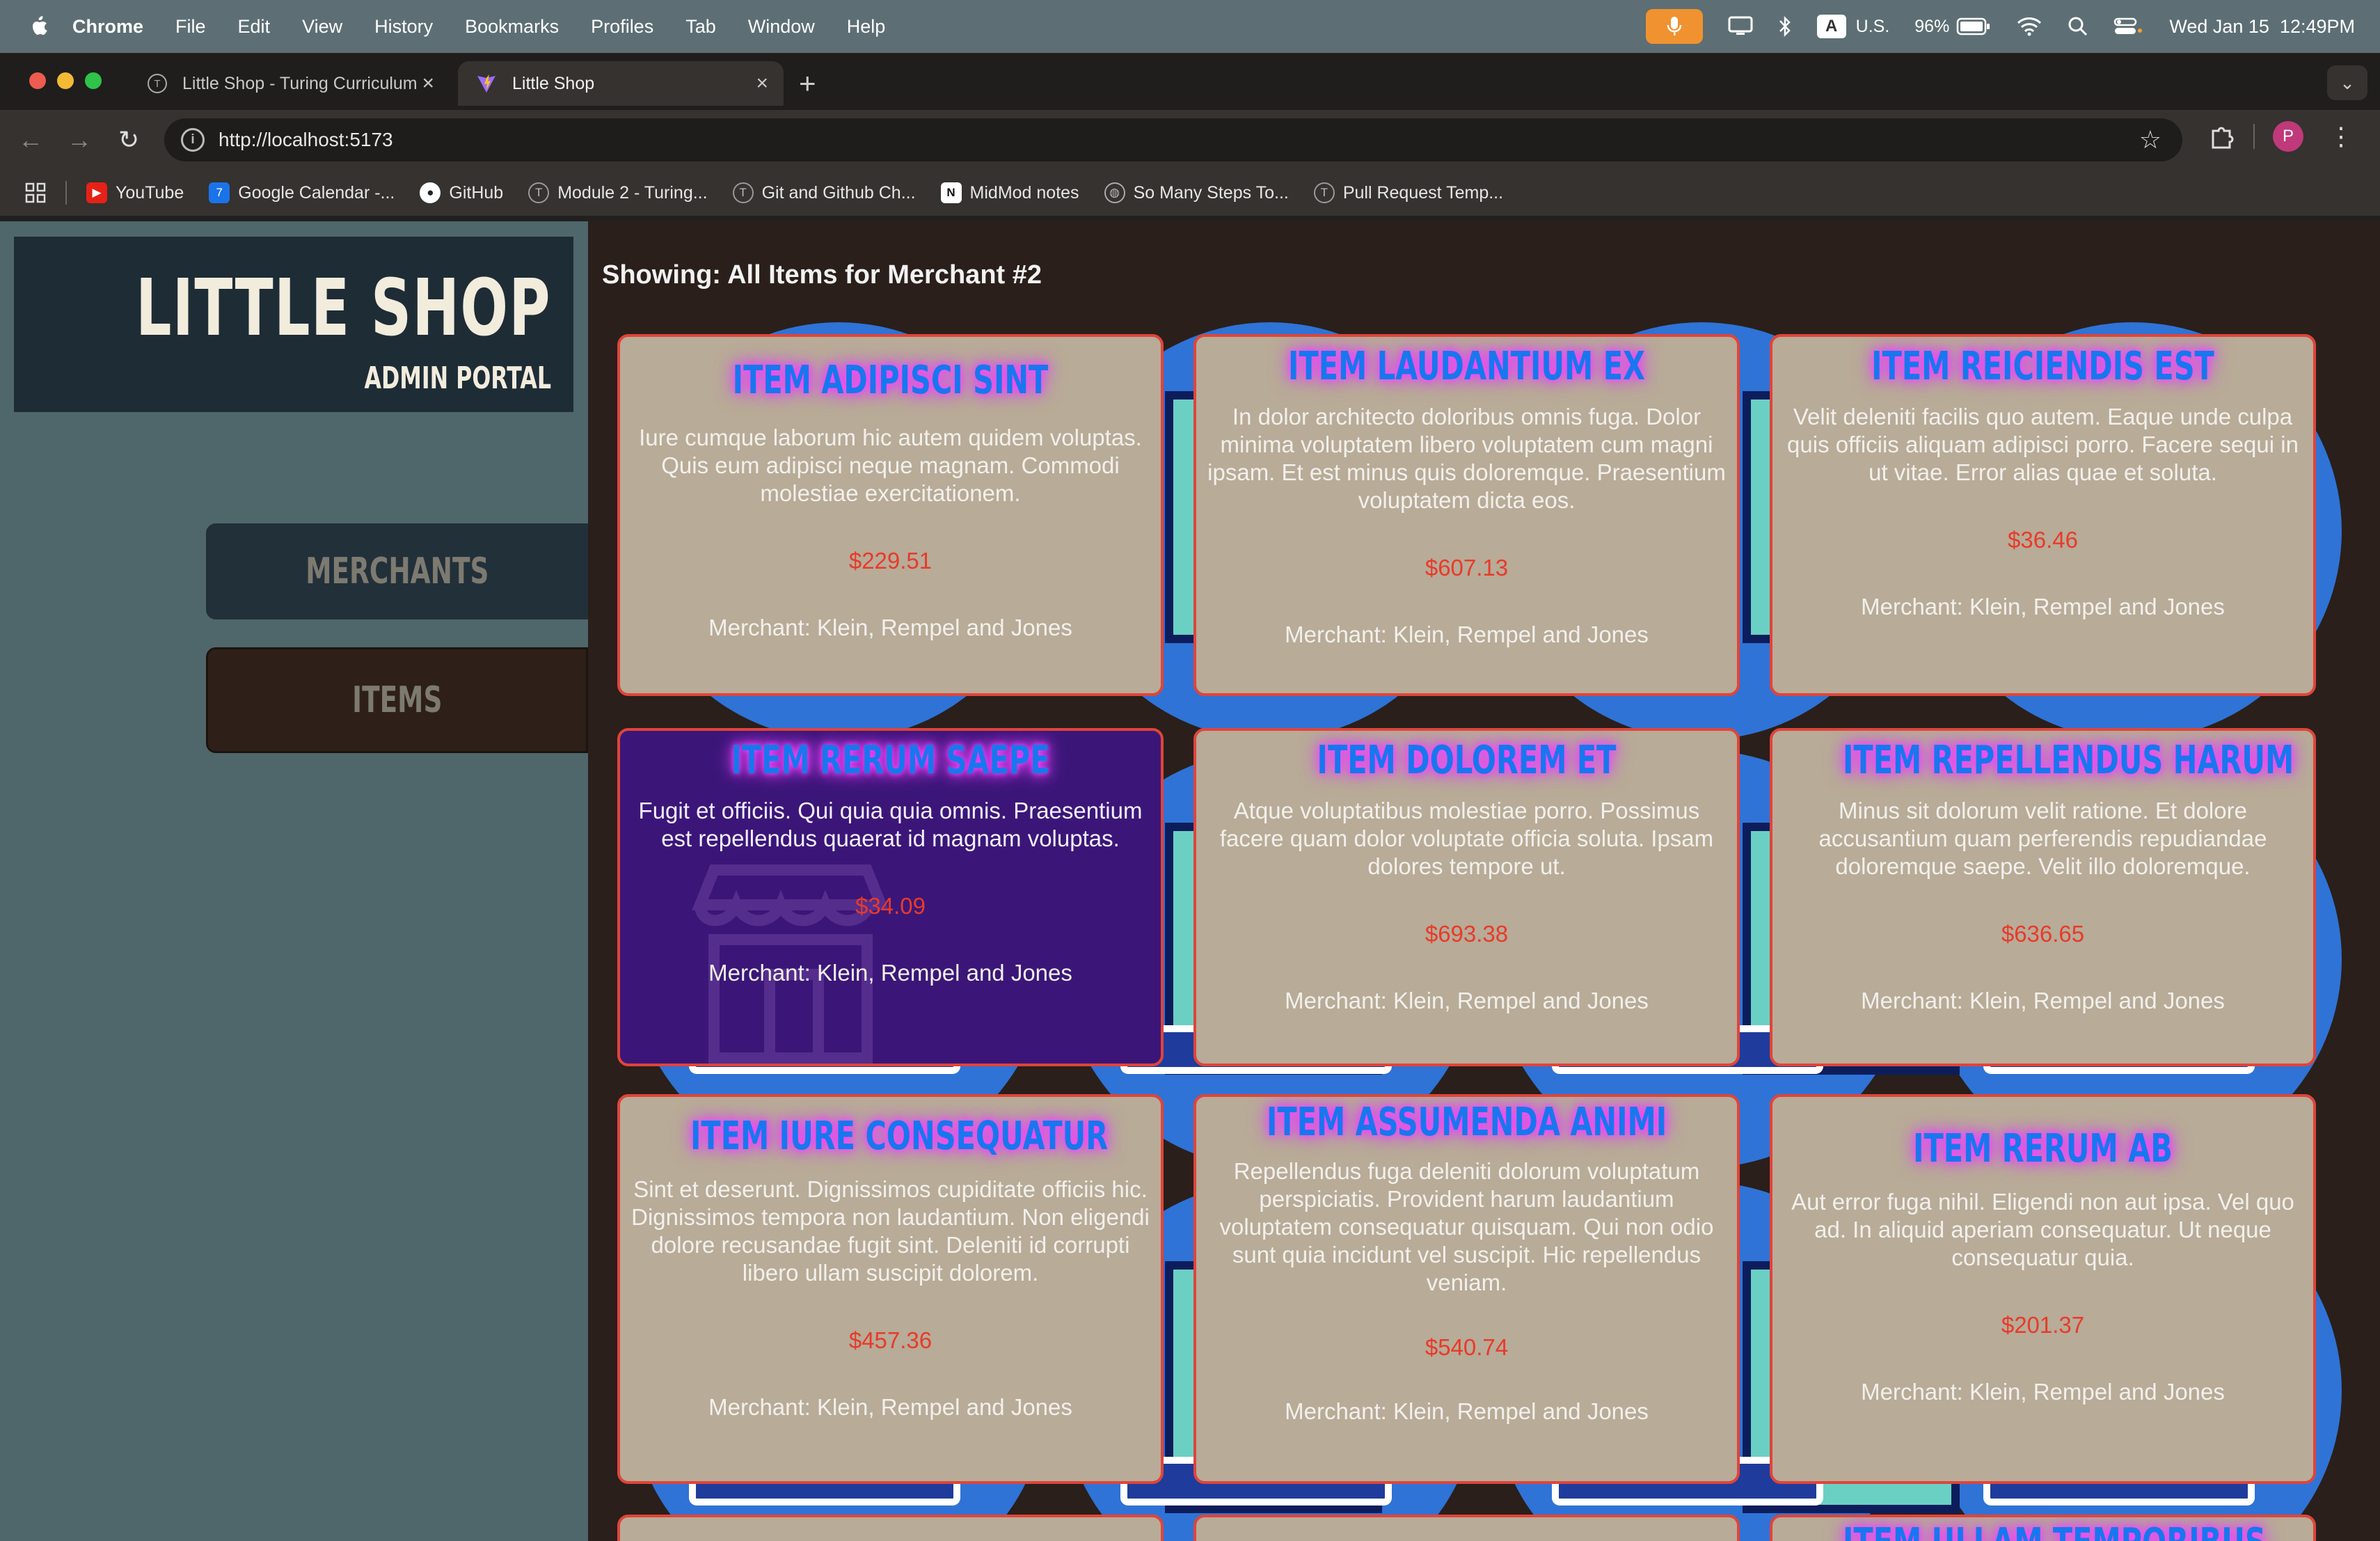 This screenshot has width=2380, height=1541. I want to click on input-source-label: U.S., so click(1872, 26).